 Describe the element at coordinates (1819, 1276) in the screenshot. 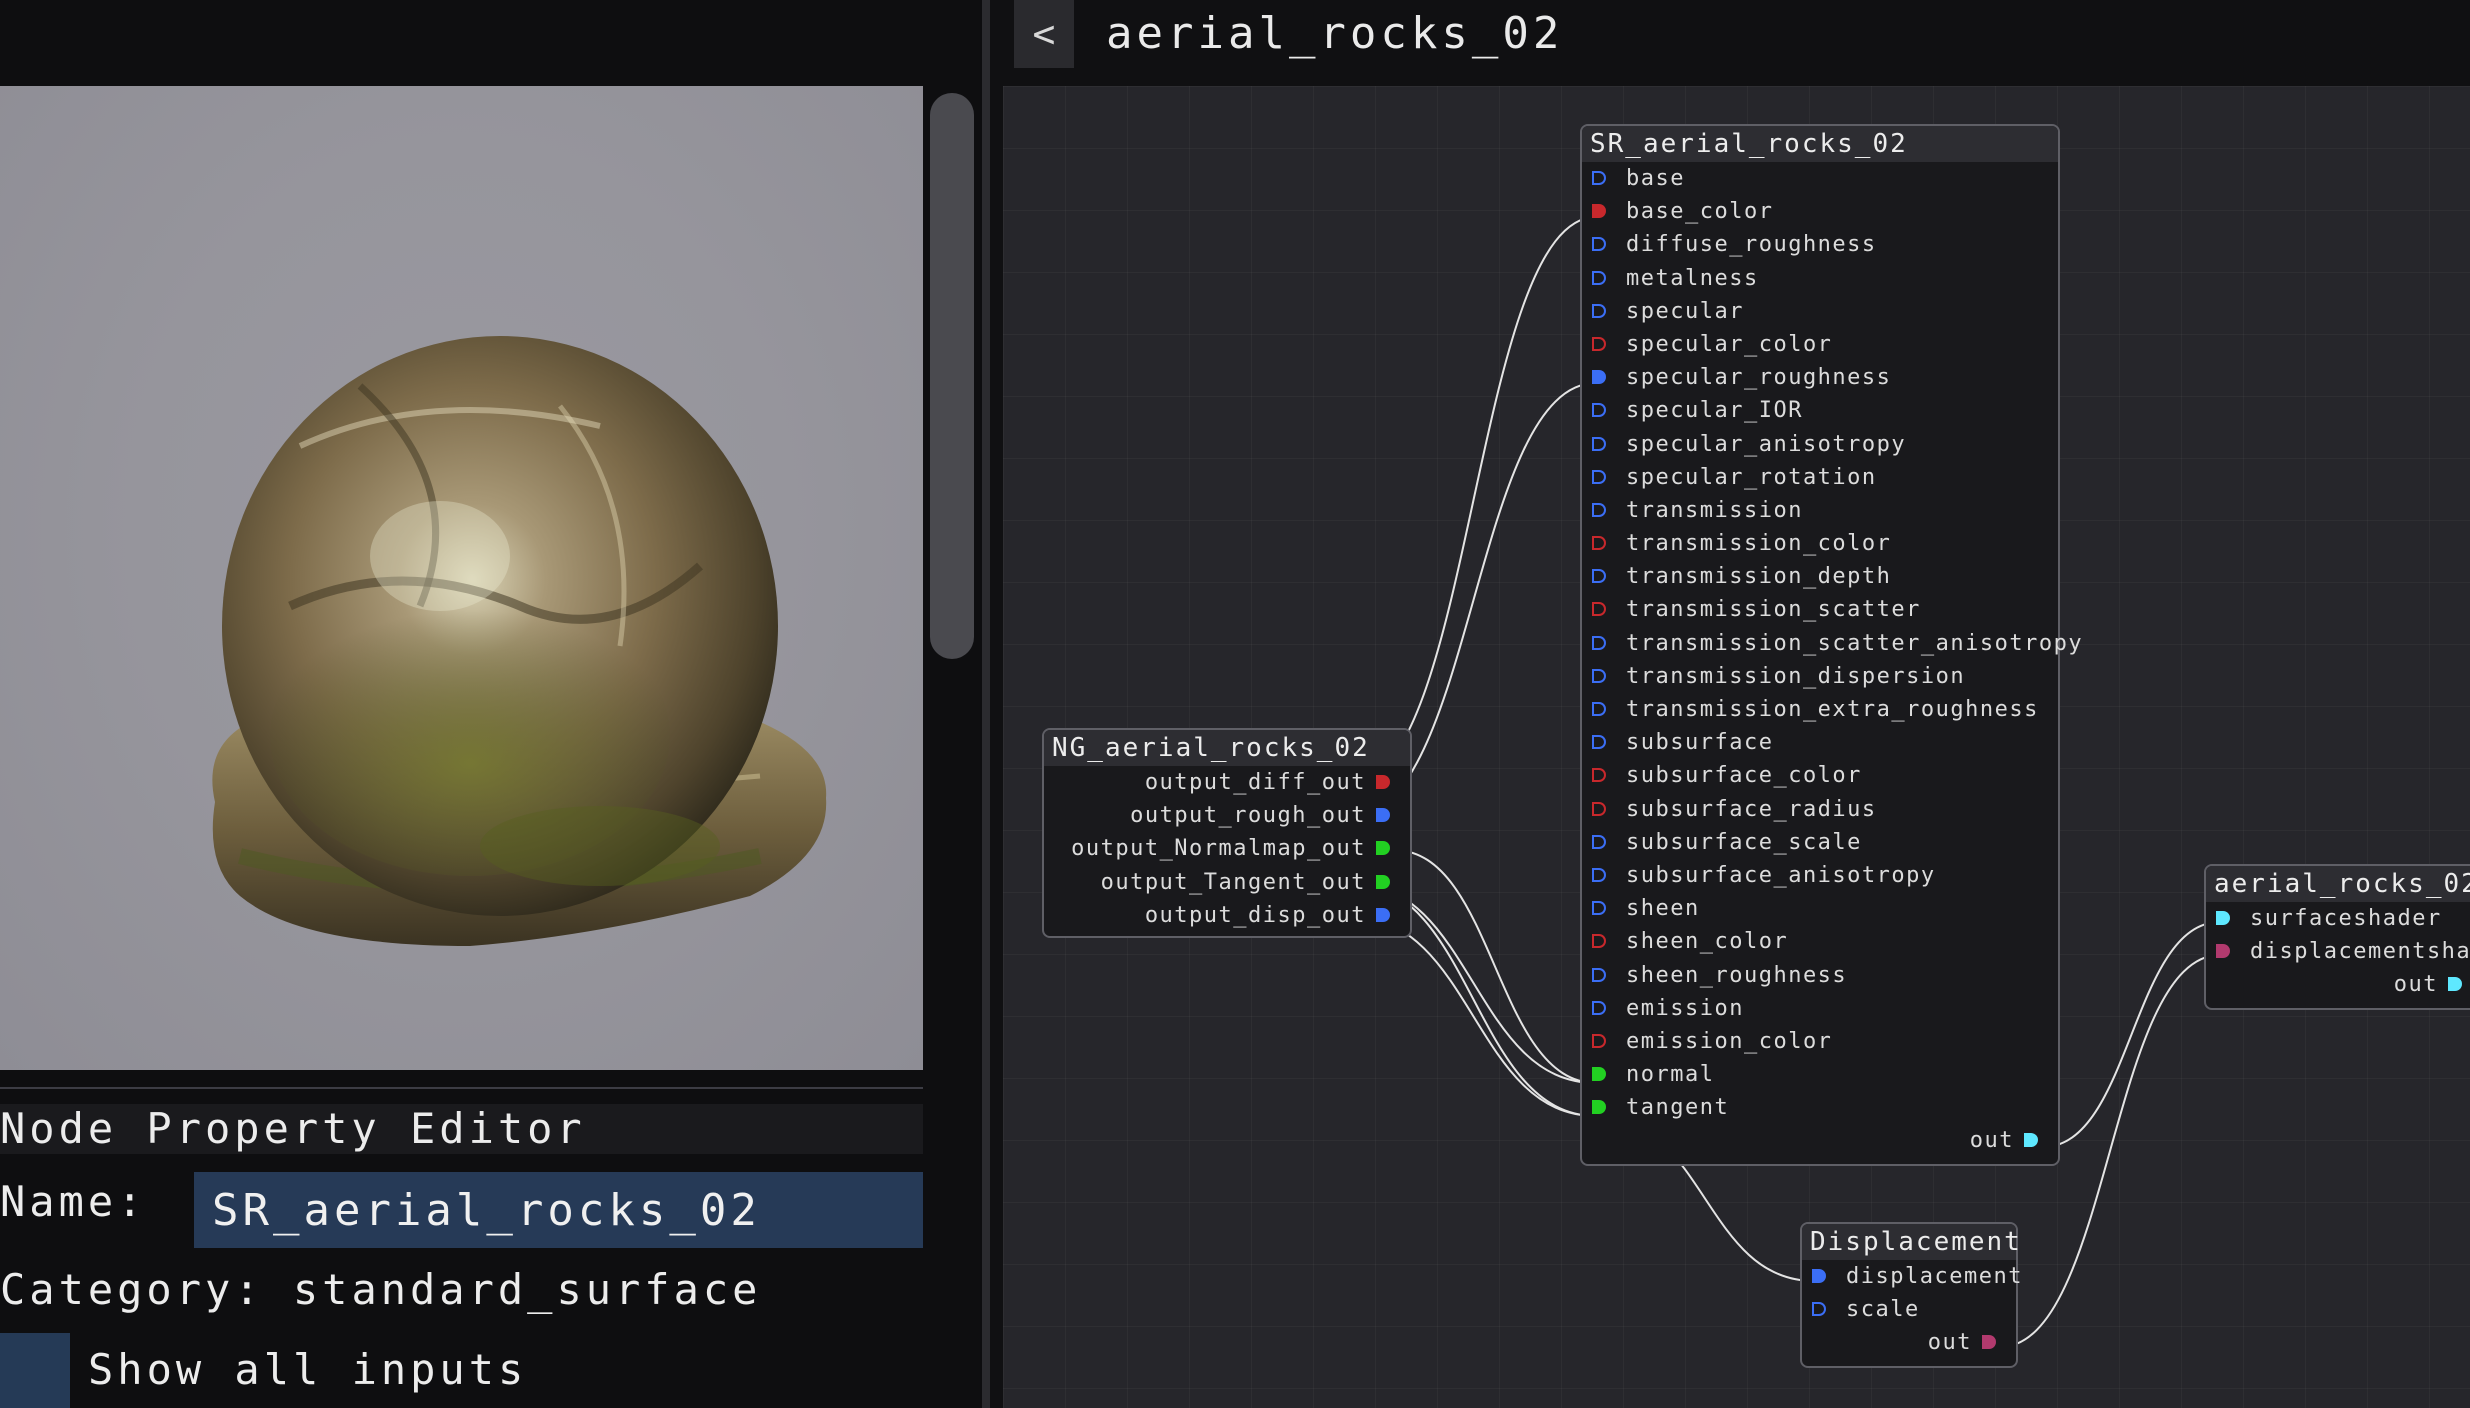

I see `input-displacement-pin` at that location.